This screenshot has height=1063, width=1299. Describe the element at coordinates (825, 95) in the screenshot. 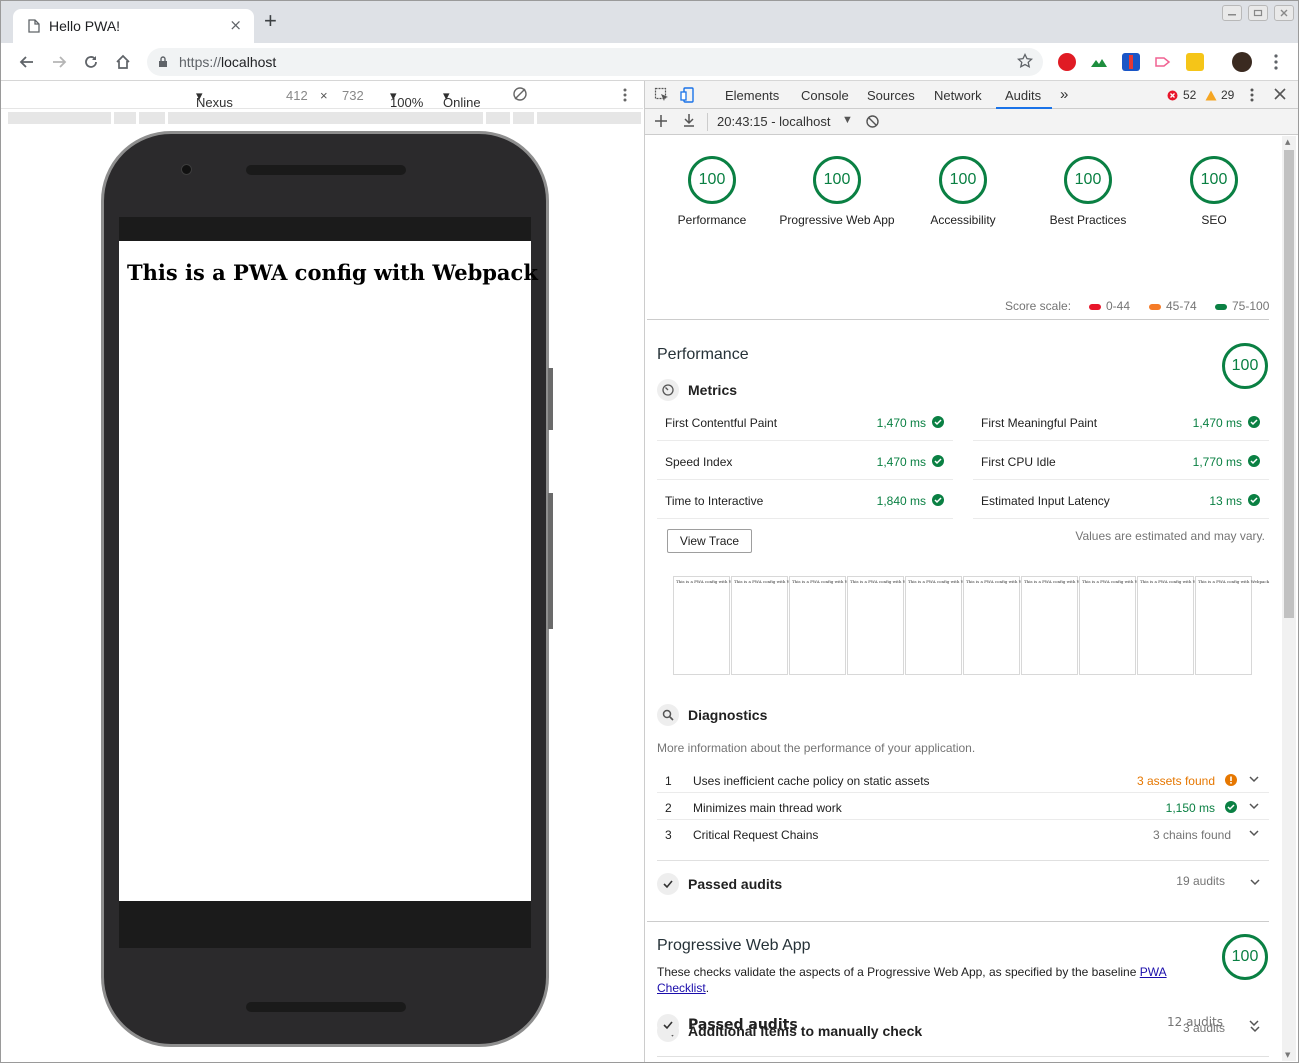

I see `tab-console: Console` at that location.